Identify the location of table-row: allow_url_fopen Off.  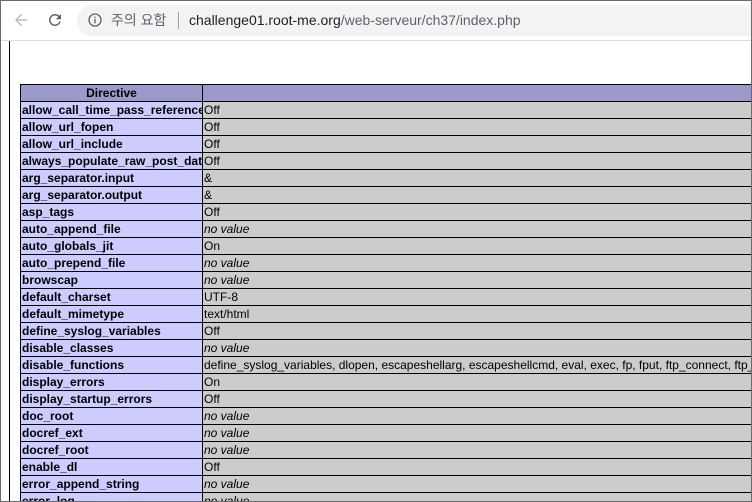
(385, 127).